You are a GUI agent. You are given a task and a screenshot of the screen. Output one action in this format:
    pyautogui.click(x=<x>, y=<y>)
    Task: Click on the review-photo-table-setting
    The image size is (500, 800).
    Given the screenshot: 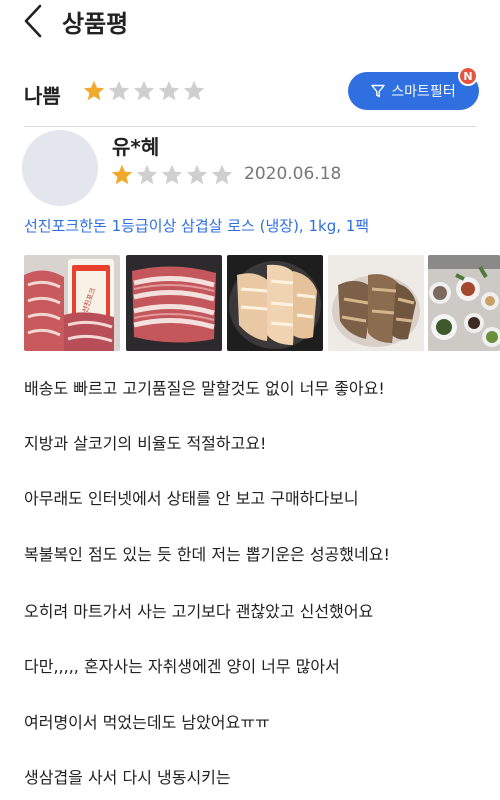 What is the action you would take?
    pyautogui.click(x=464, y=303)
    